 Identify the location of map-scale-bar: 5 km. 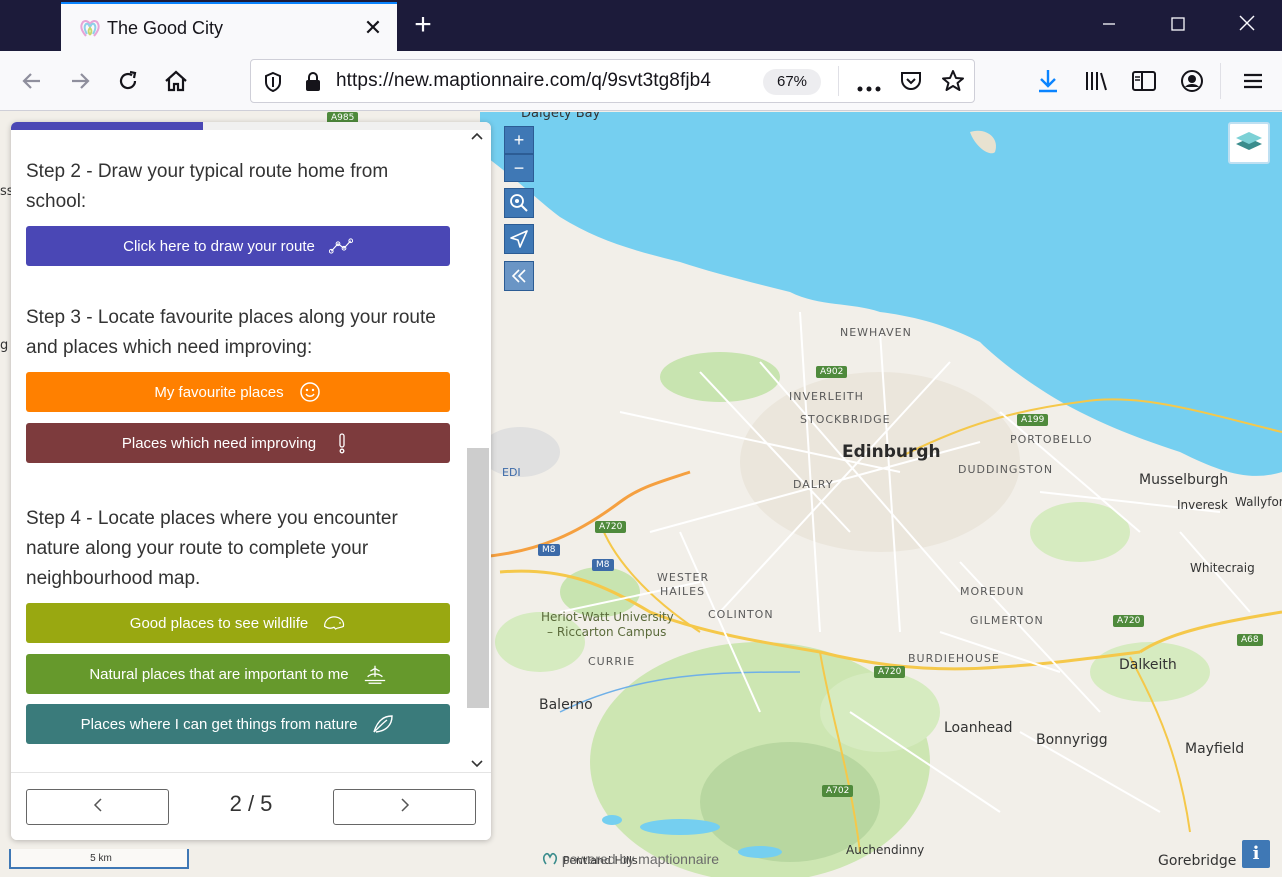
(99, 859).